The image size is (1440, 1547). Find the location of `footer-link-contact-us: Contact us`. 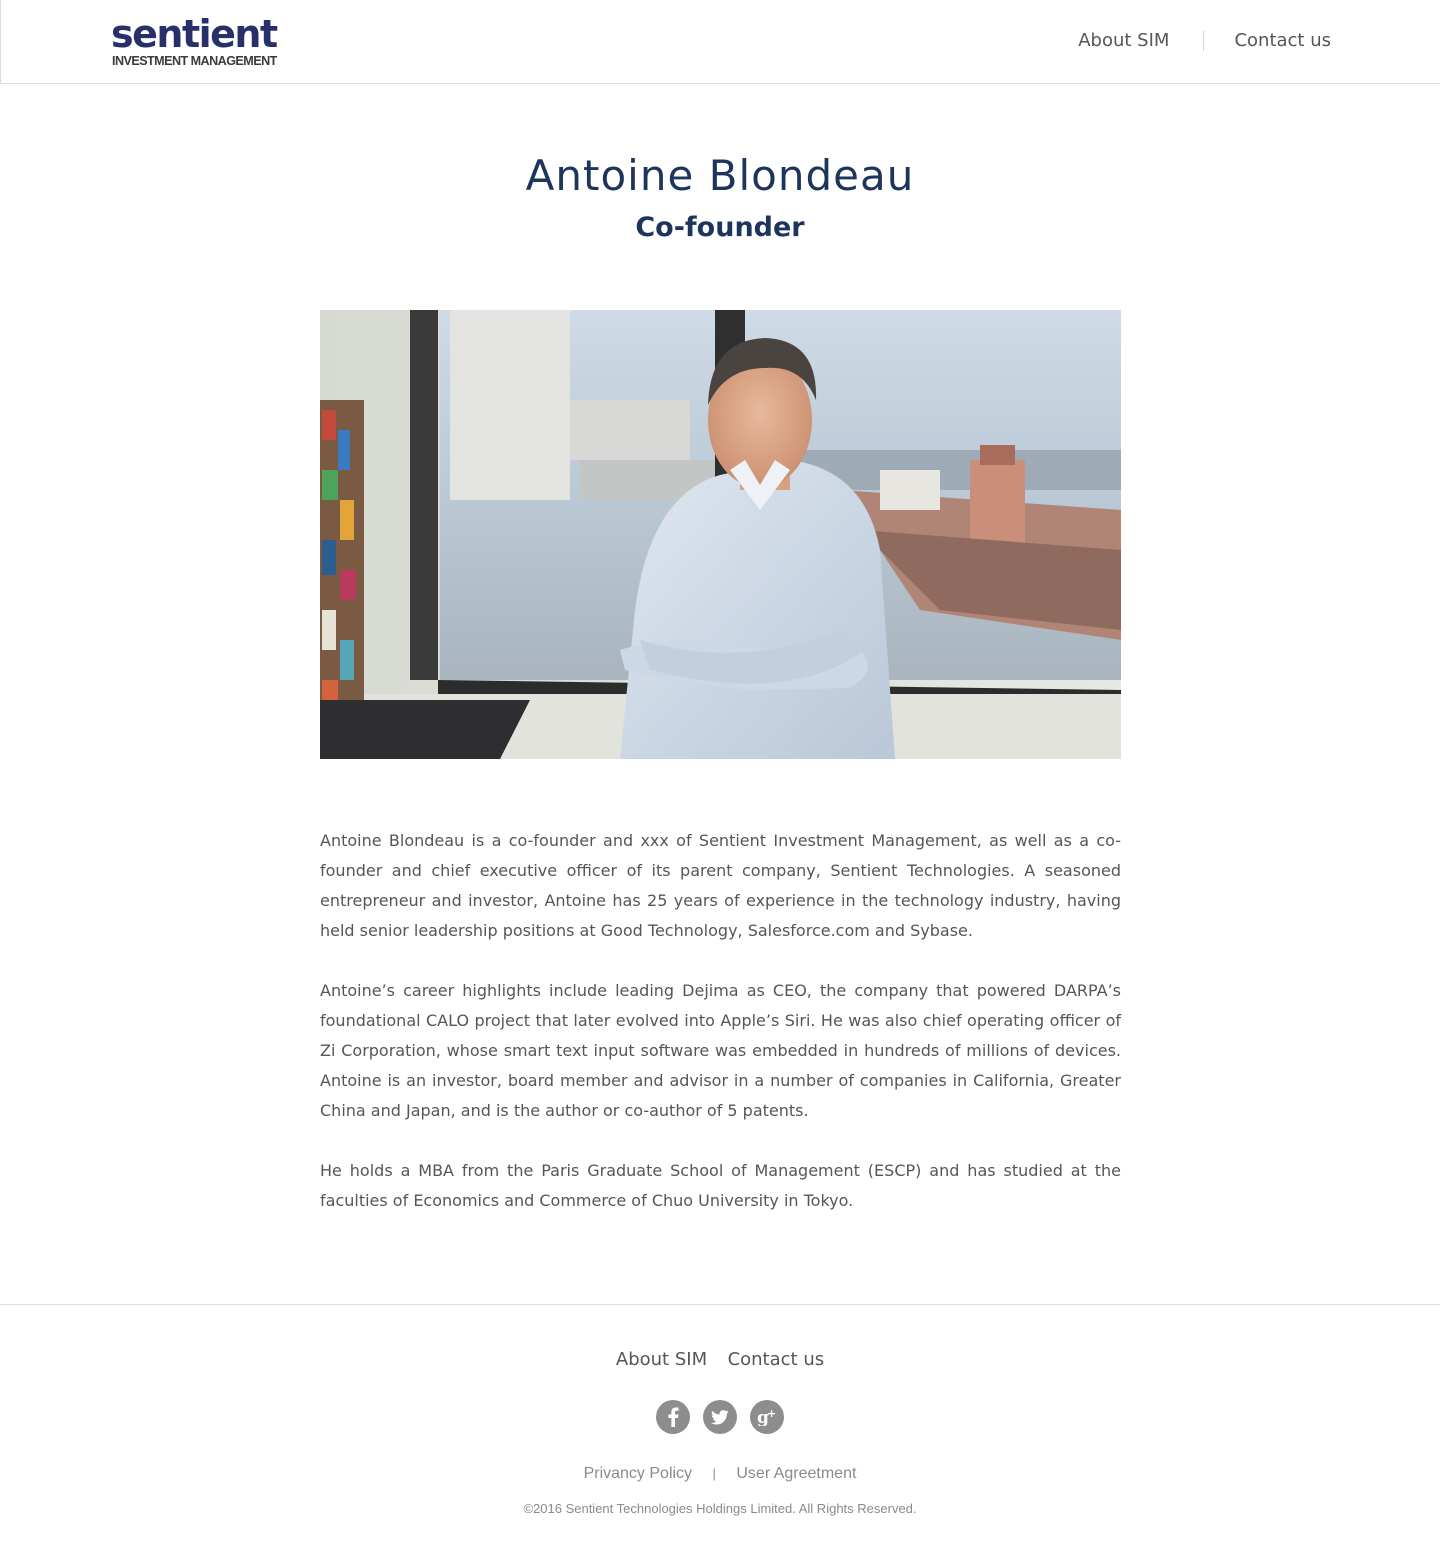

footer-link-contact-us: Contact us is located at coordinates (776, 1359).